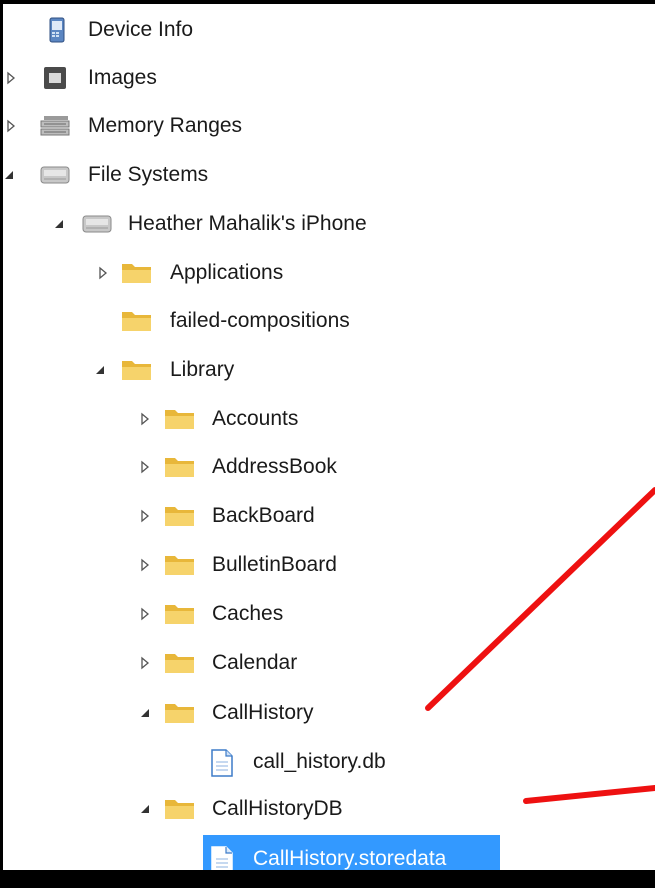  What do you see at coordinates (1, 444) in the screenshot?
I see `frame-edge-left` at bounding box center [1, 444].